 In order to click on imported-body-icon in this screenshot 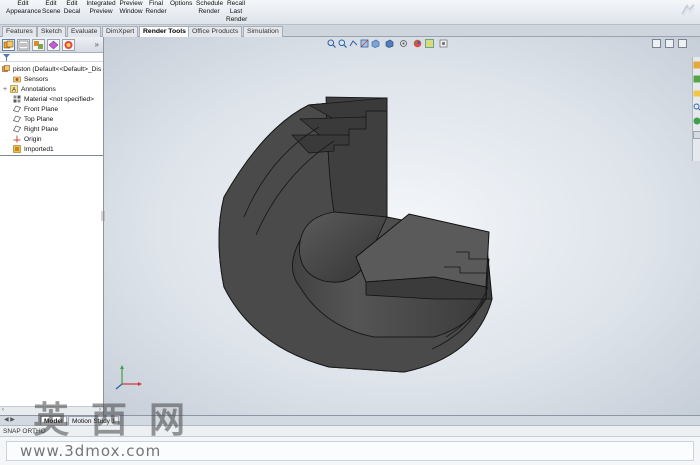, I will do `click(17, 149)`.